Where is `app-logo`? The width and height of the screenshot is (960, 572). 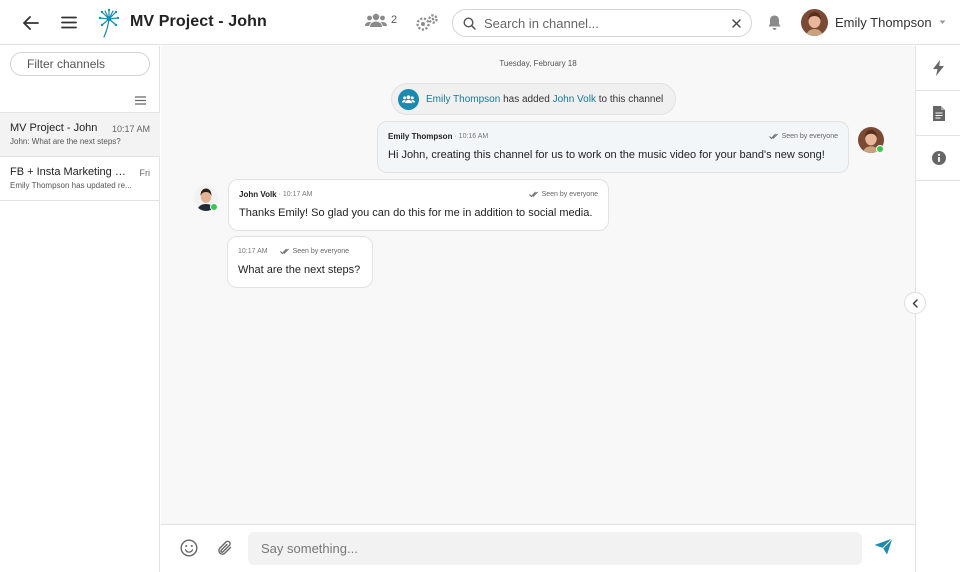 app-logo is located at coordinates (109, 22).